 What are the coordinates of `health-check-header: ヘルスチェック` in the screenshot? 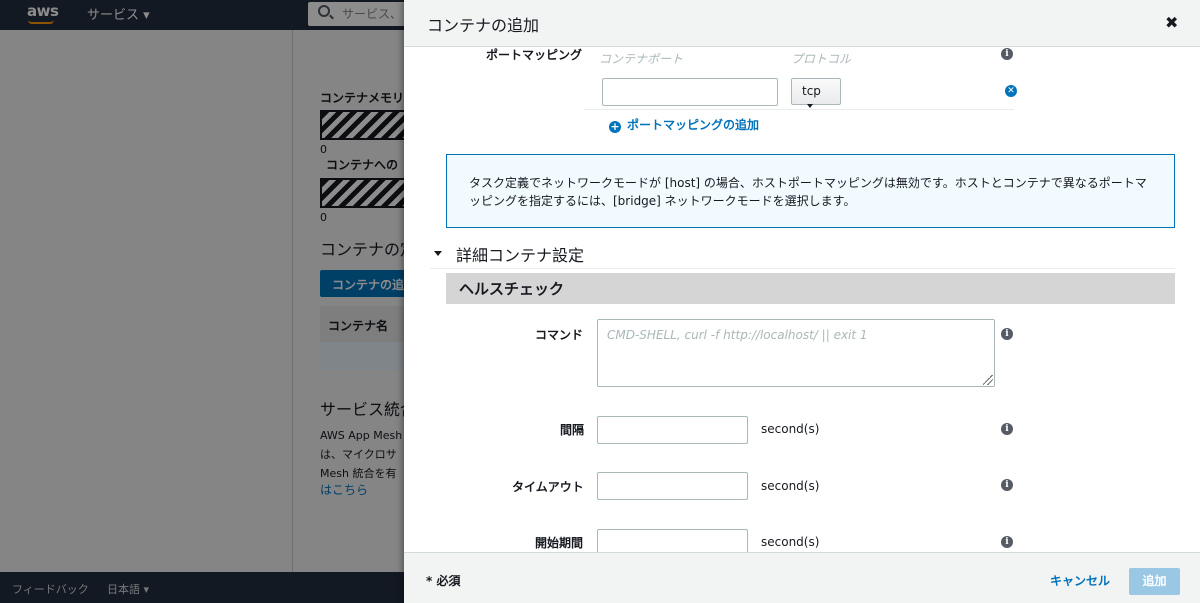 It's located at (810, 288).